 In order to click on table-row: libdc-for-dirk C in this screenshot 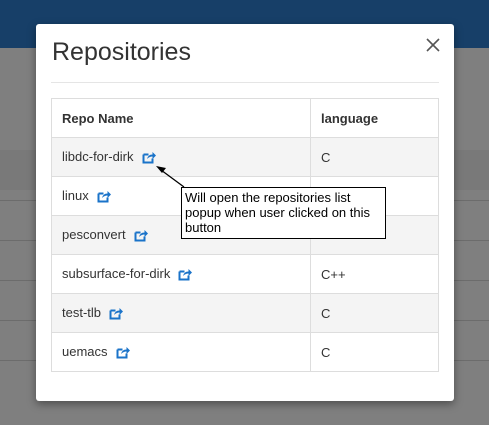, I will do `click(245, 157)`.